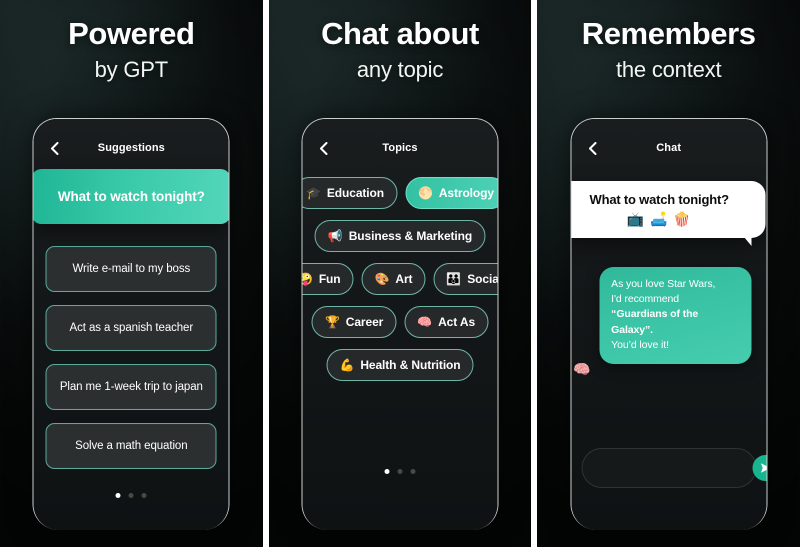 The width and height of the screenshot is (800, 547). I want to click on topic-chip-label: Health & Nutrition, so click(410, 365).